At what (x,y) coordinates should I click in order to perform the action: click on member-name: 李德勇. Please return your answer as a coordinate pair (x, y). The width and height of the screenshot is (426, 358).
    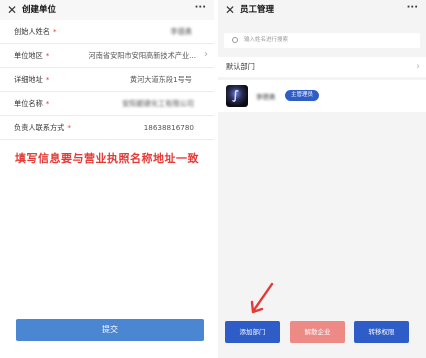
    Looking at the image, I should click on (266, 97).